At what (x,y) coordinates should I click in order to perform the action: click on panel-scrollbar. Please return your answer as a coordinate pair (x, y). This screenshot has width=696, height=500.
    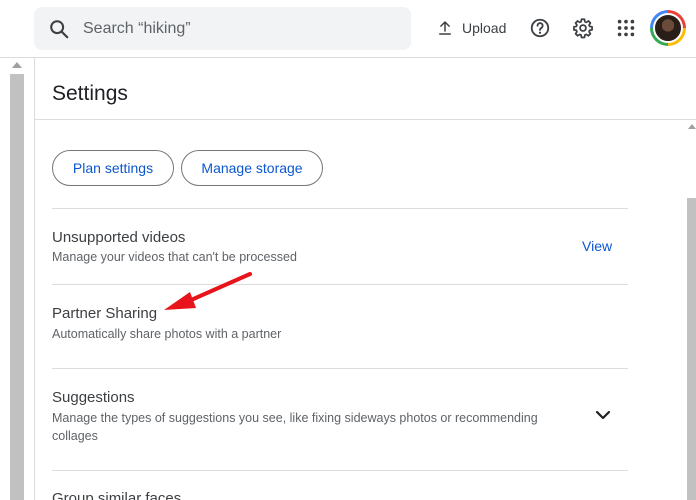
    Looking at the image, I should click on (691, 310).